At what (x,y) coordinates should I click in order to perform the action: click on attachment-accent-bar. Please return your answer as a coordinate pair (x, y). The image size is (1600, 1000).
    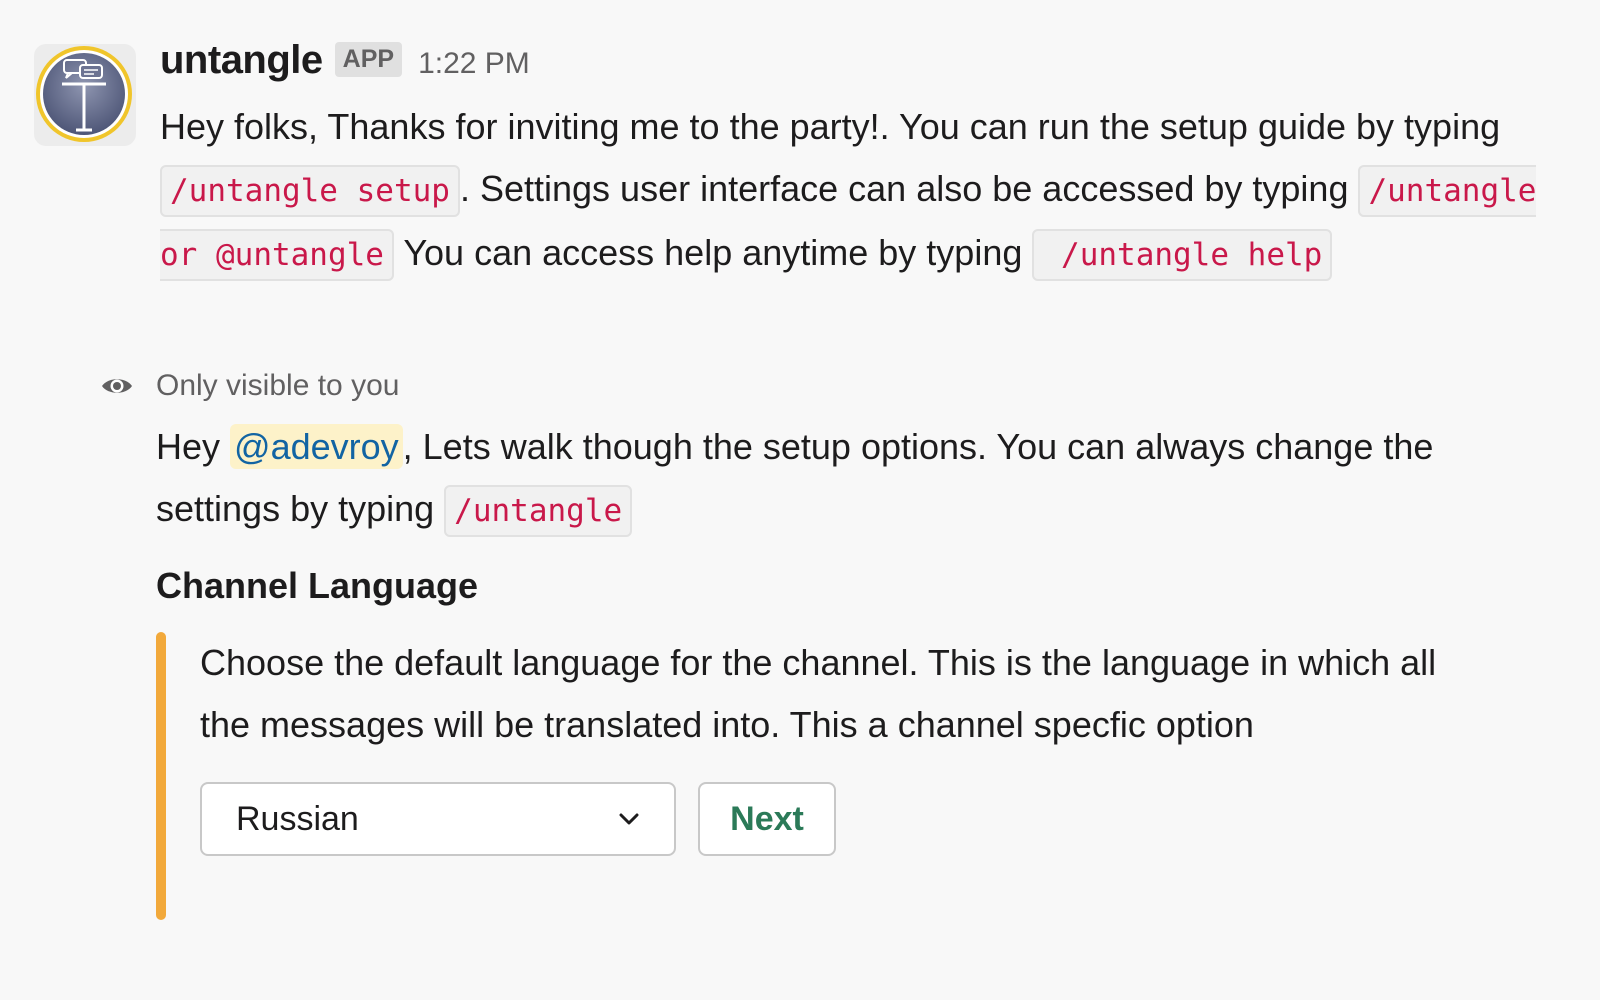
    Looking at the image, I should click on (161, 776).